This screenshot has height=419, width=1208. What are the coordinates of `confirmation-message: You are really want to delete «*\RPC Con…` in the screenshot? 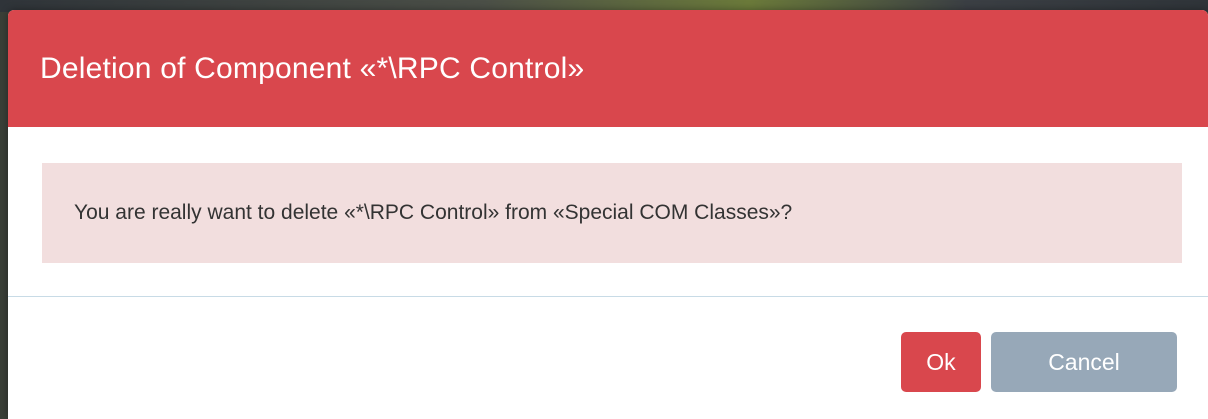 It's located at (433, 212).